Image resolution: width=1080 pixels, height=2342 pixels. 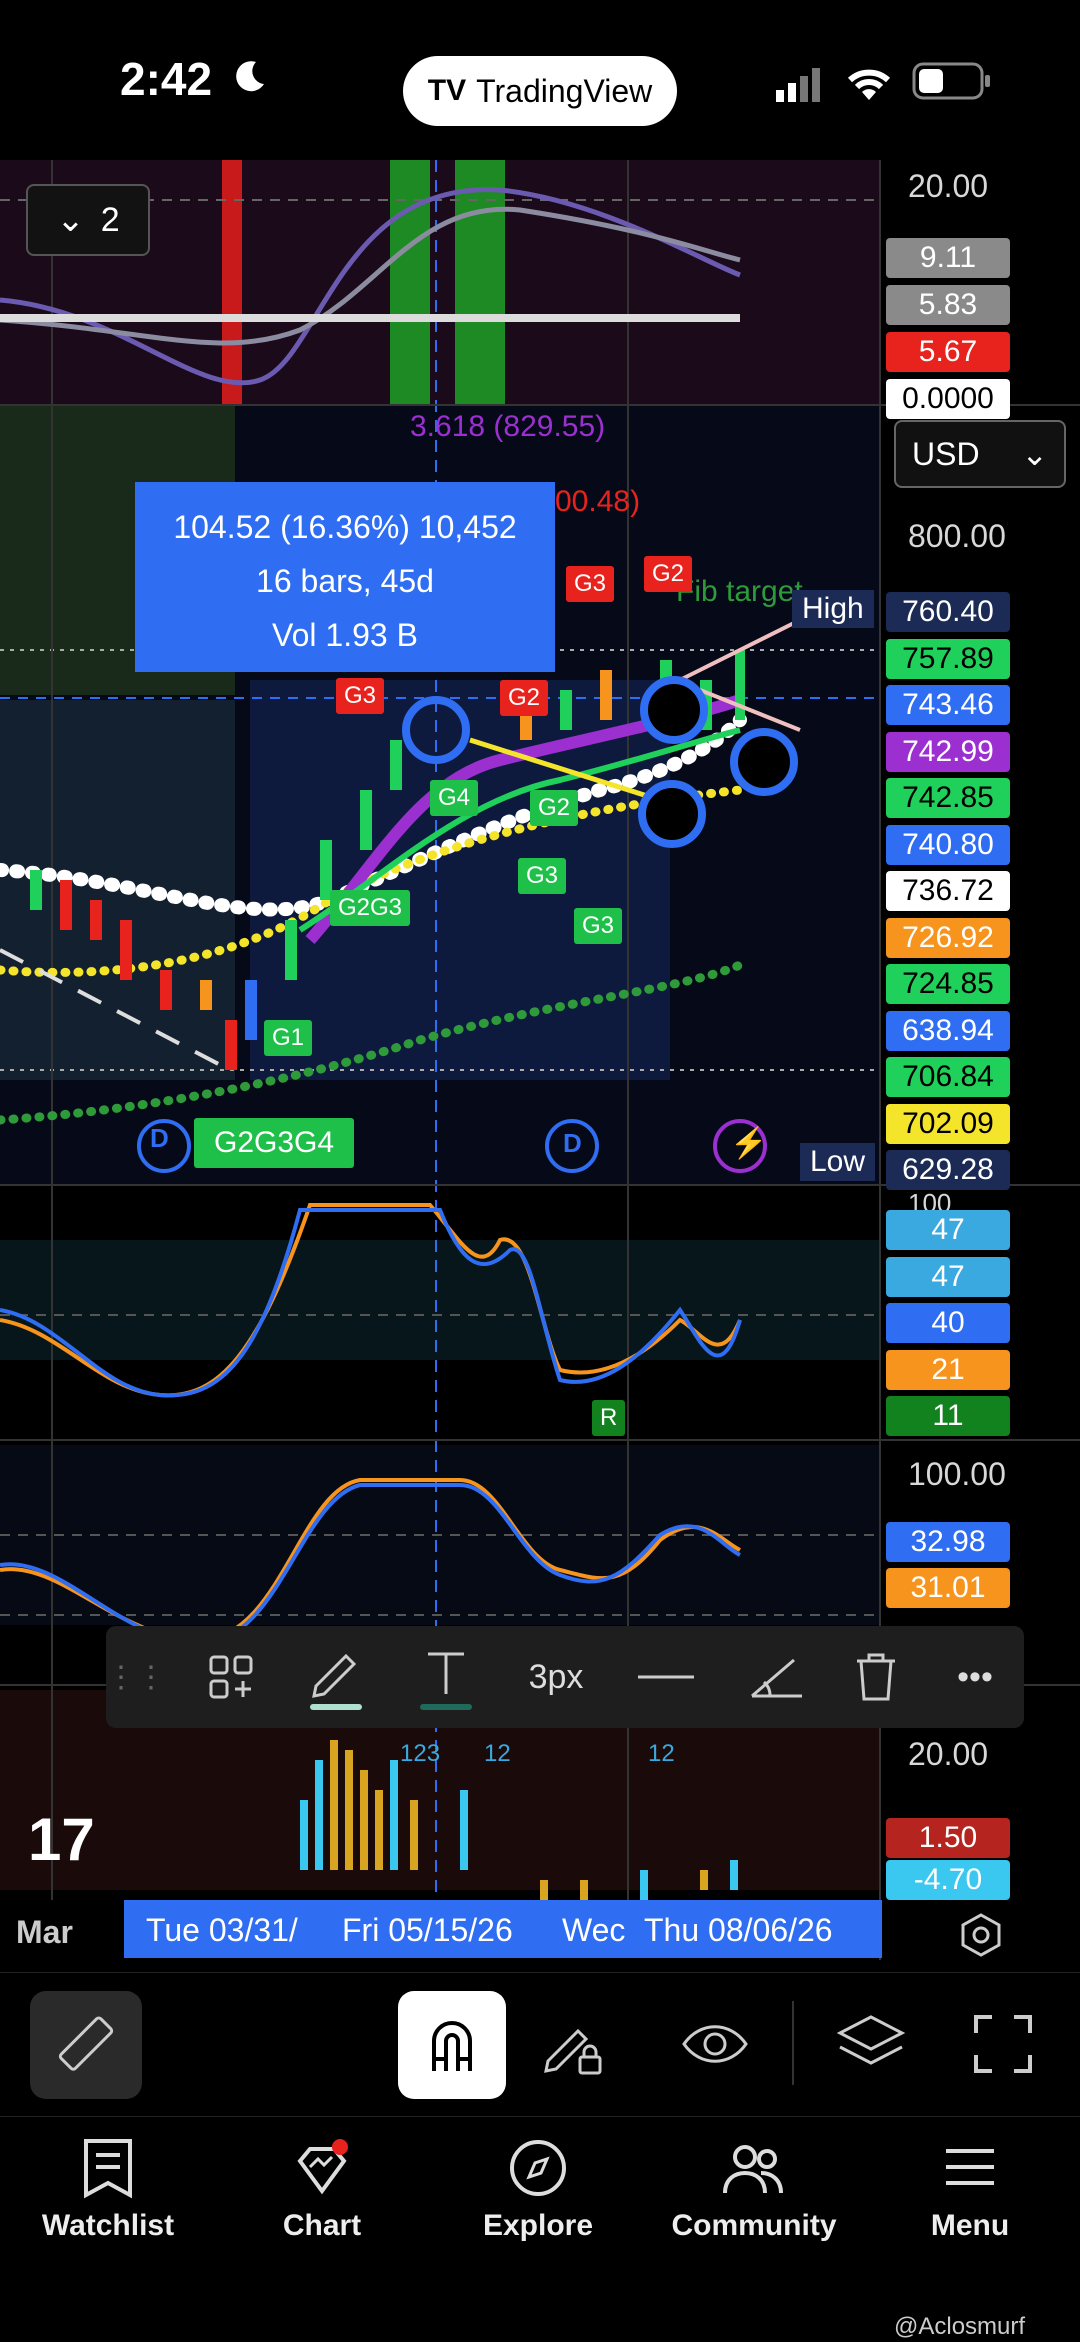 I want to click on signal-badge: G2G3, so click(x=370, y=908).